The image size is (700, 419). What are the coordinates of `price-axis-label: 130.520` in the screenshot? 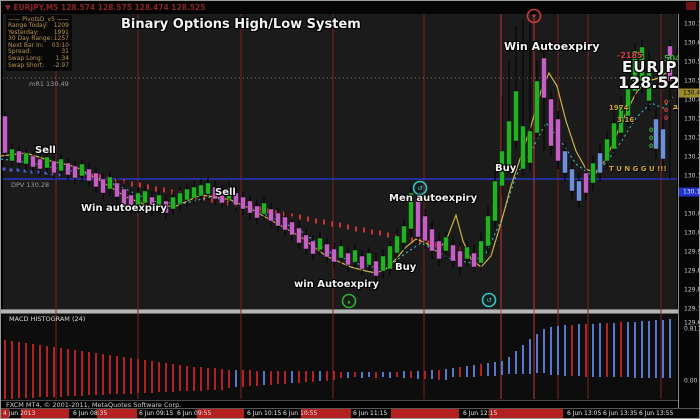 It's located at (691, 81).